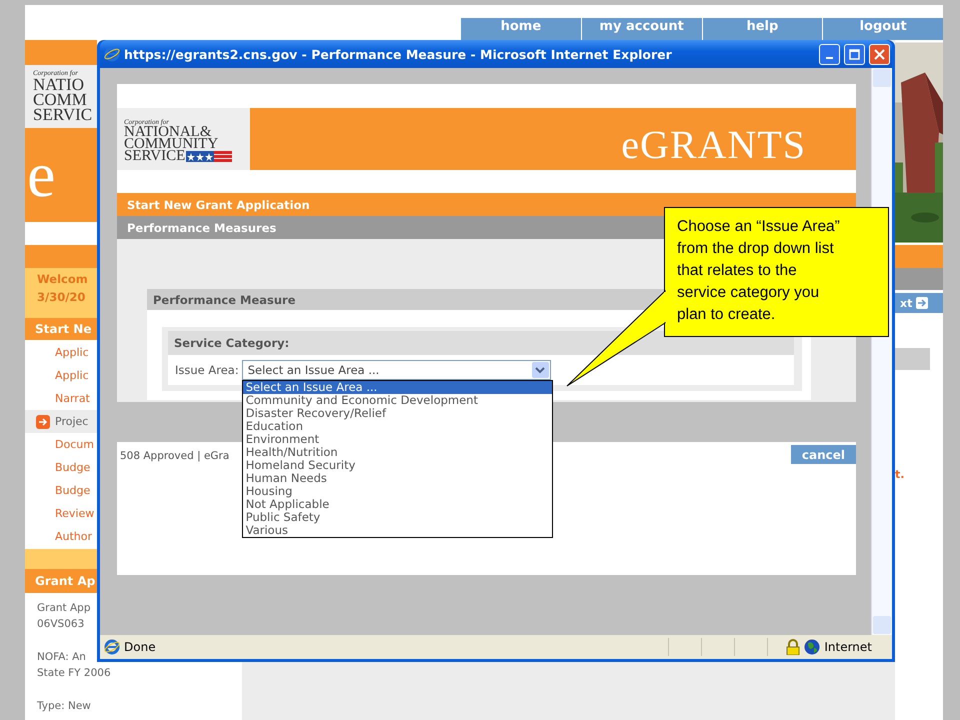 The width and height of the screenshot is (960, 720). Describe the element at coordinates (41, 175) in the screenshot. I see `banner-title: e` at that location.